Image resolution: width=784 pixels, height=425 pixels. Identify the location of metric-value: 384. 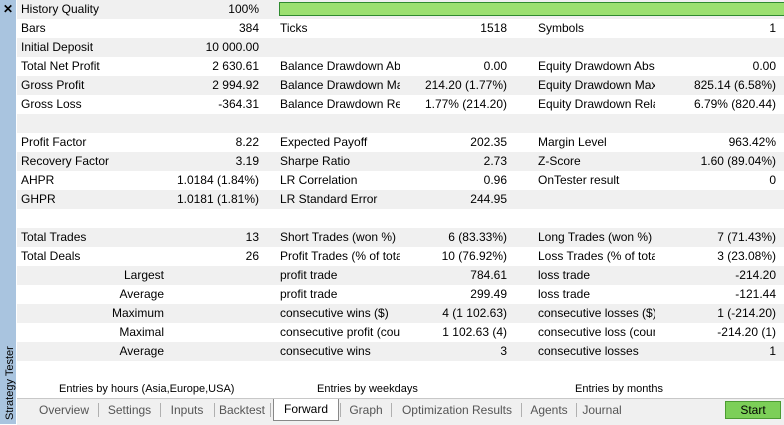
(248, 28).